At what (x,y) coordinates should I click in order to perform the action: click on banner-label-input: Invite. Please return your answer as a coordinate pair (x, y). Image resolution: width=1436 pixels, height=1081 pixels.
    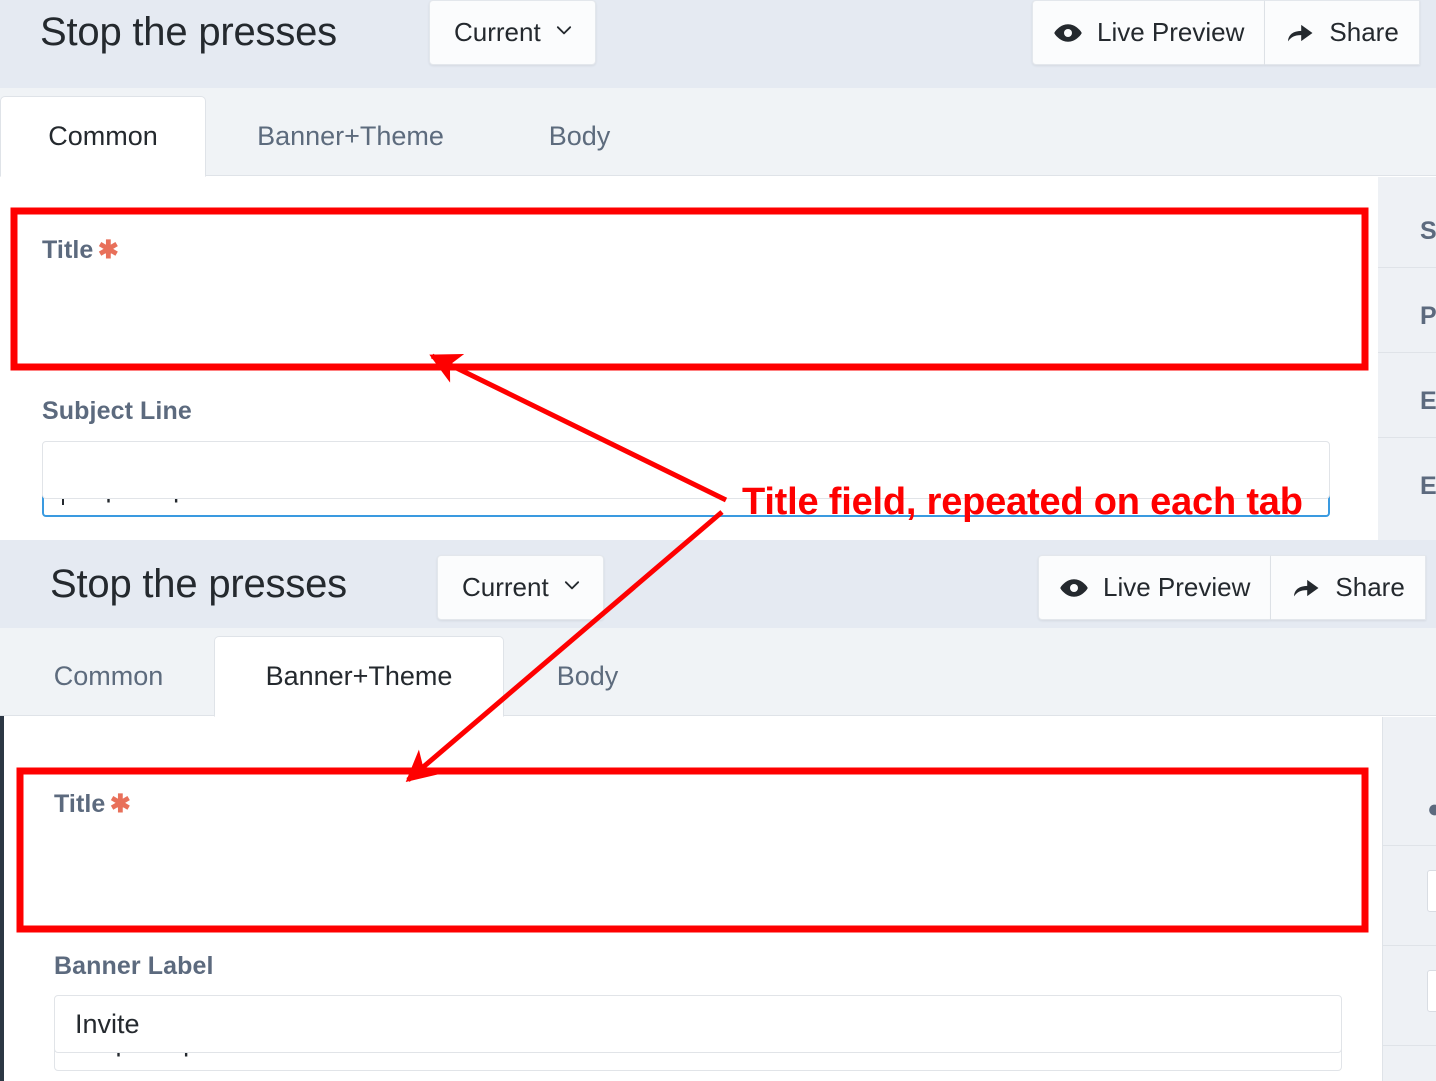
    Looking at the image, I should click on (698, 1024).